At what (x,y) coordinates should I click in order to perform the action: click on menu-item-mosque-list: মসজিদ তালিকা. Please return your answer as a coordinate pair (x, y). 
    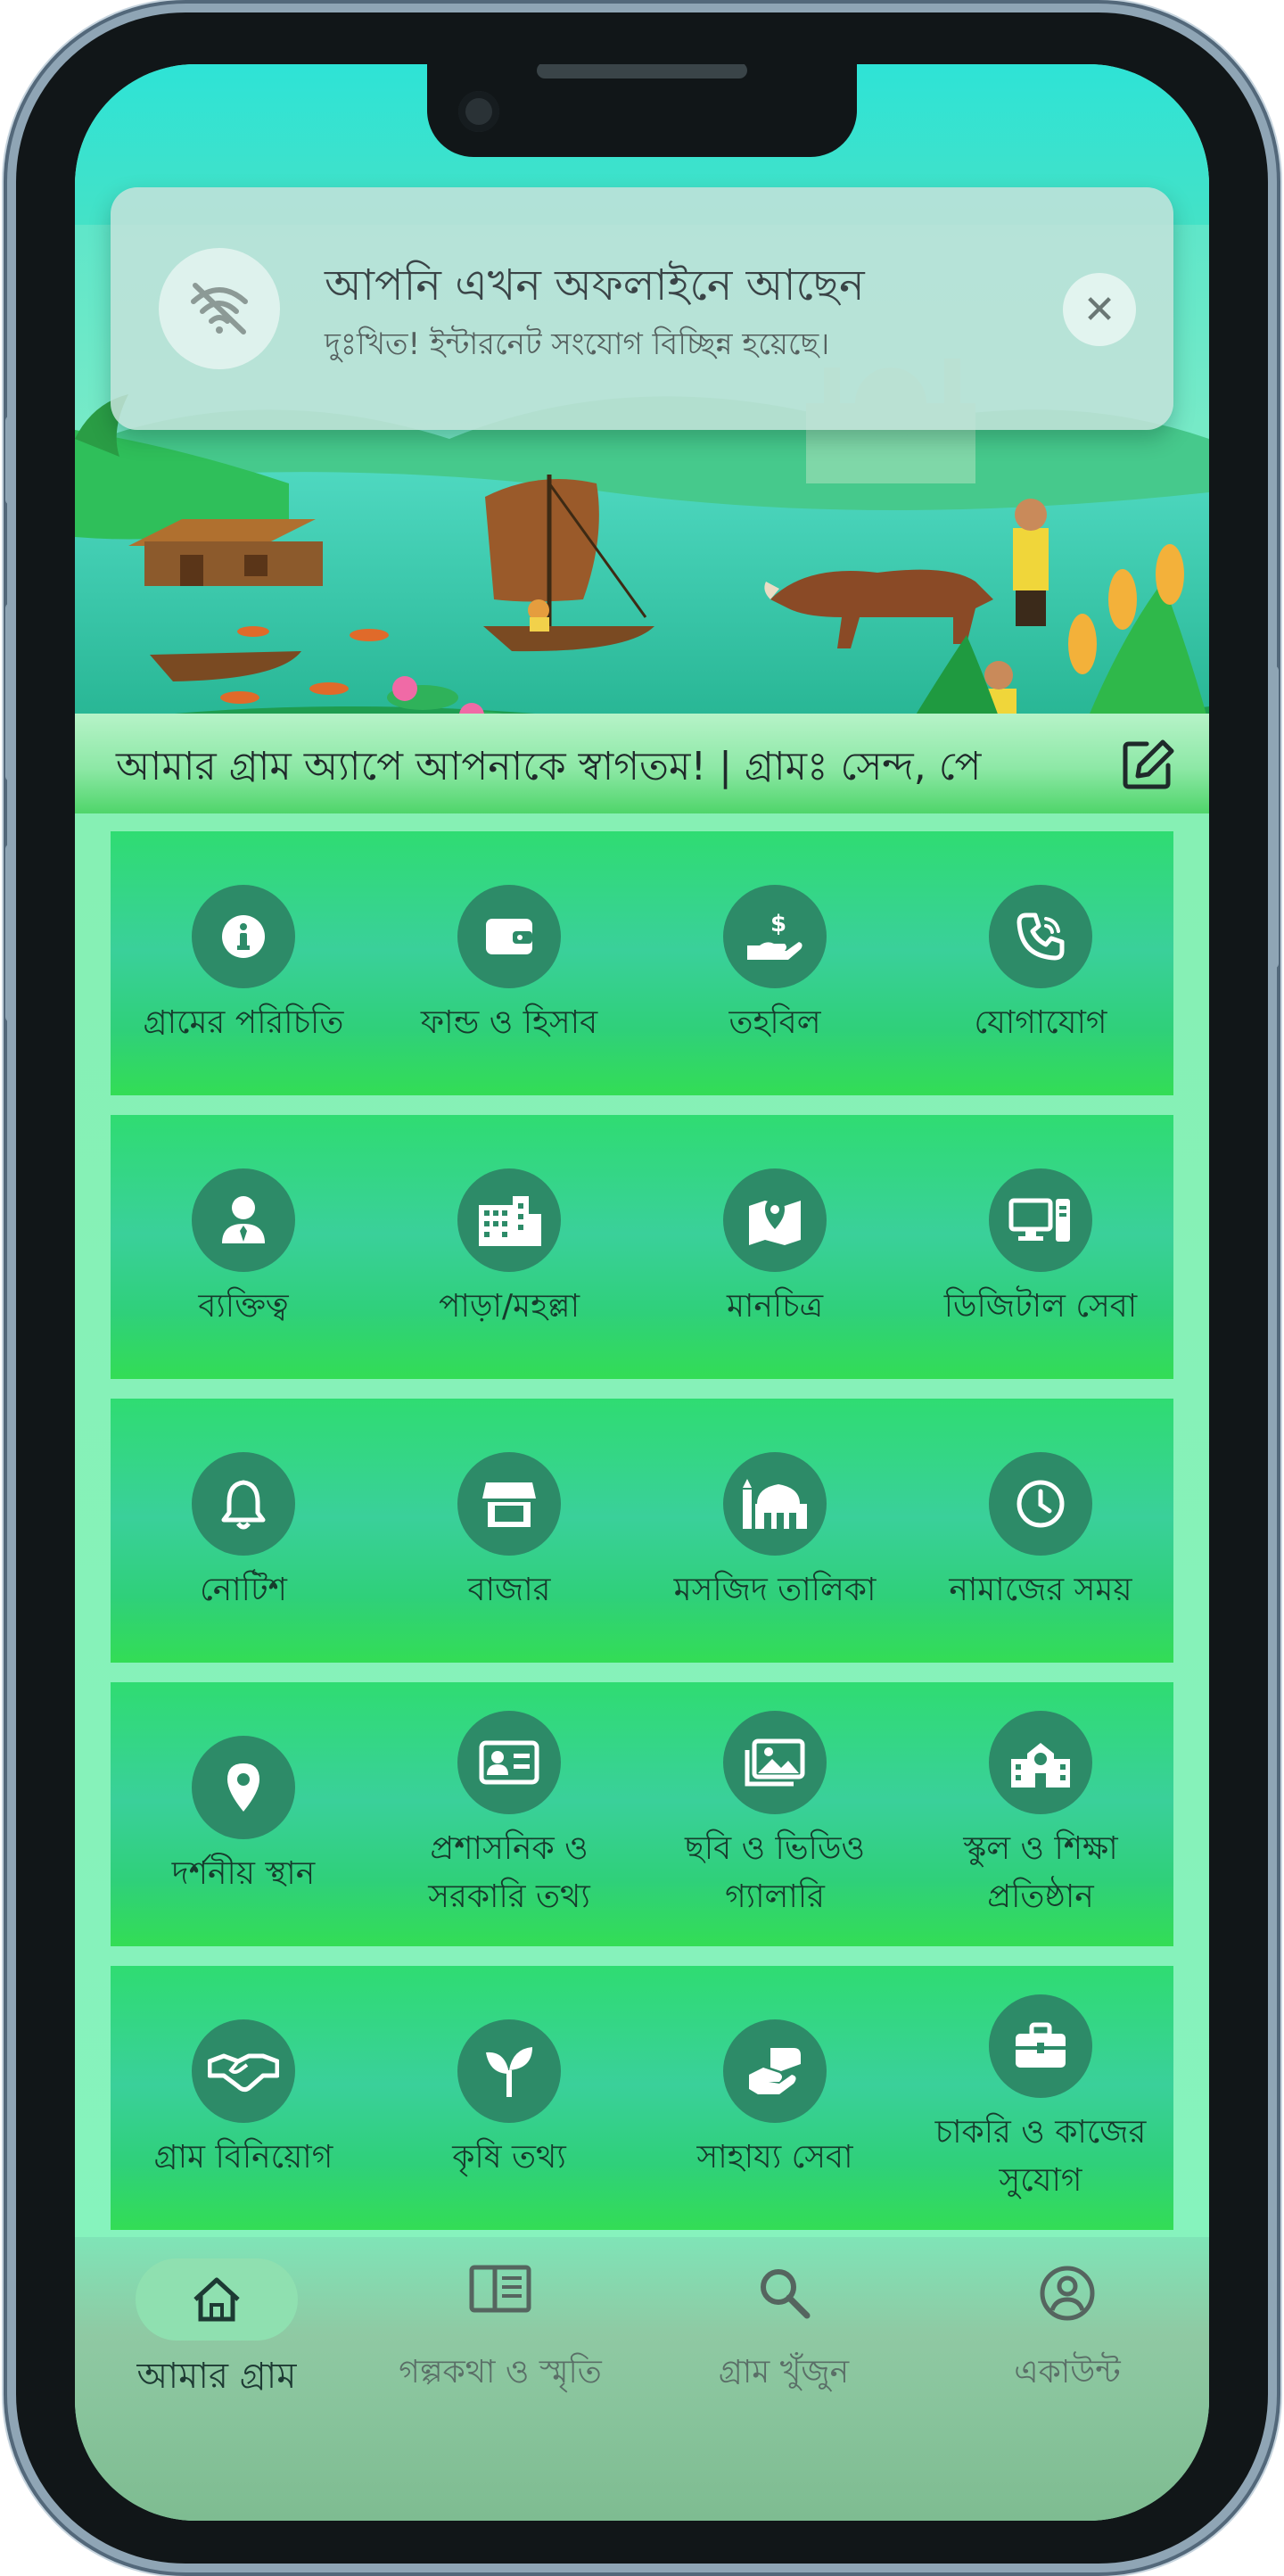
    Looking at the image, I should click on (775, 1531).